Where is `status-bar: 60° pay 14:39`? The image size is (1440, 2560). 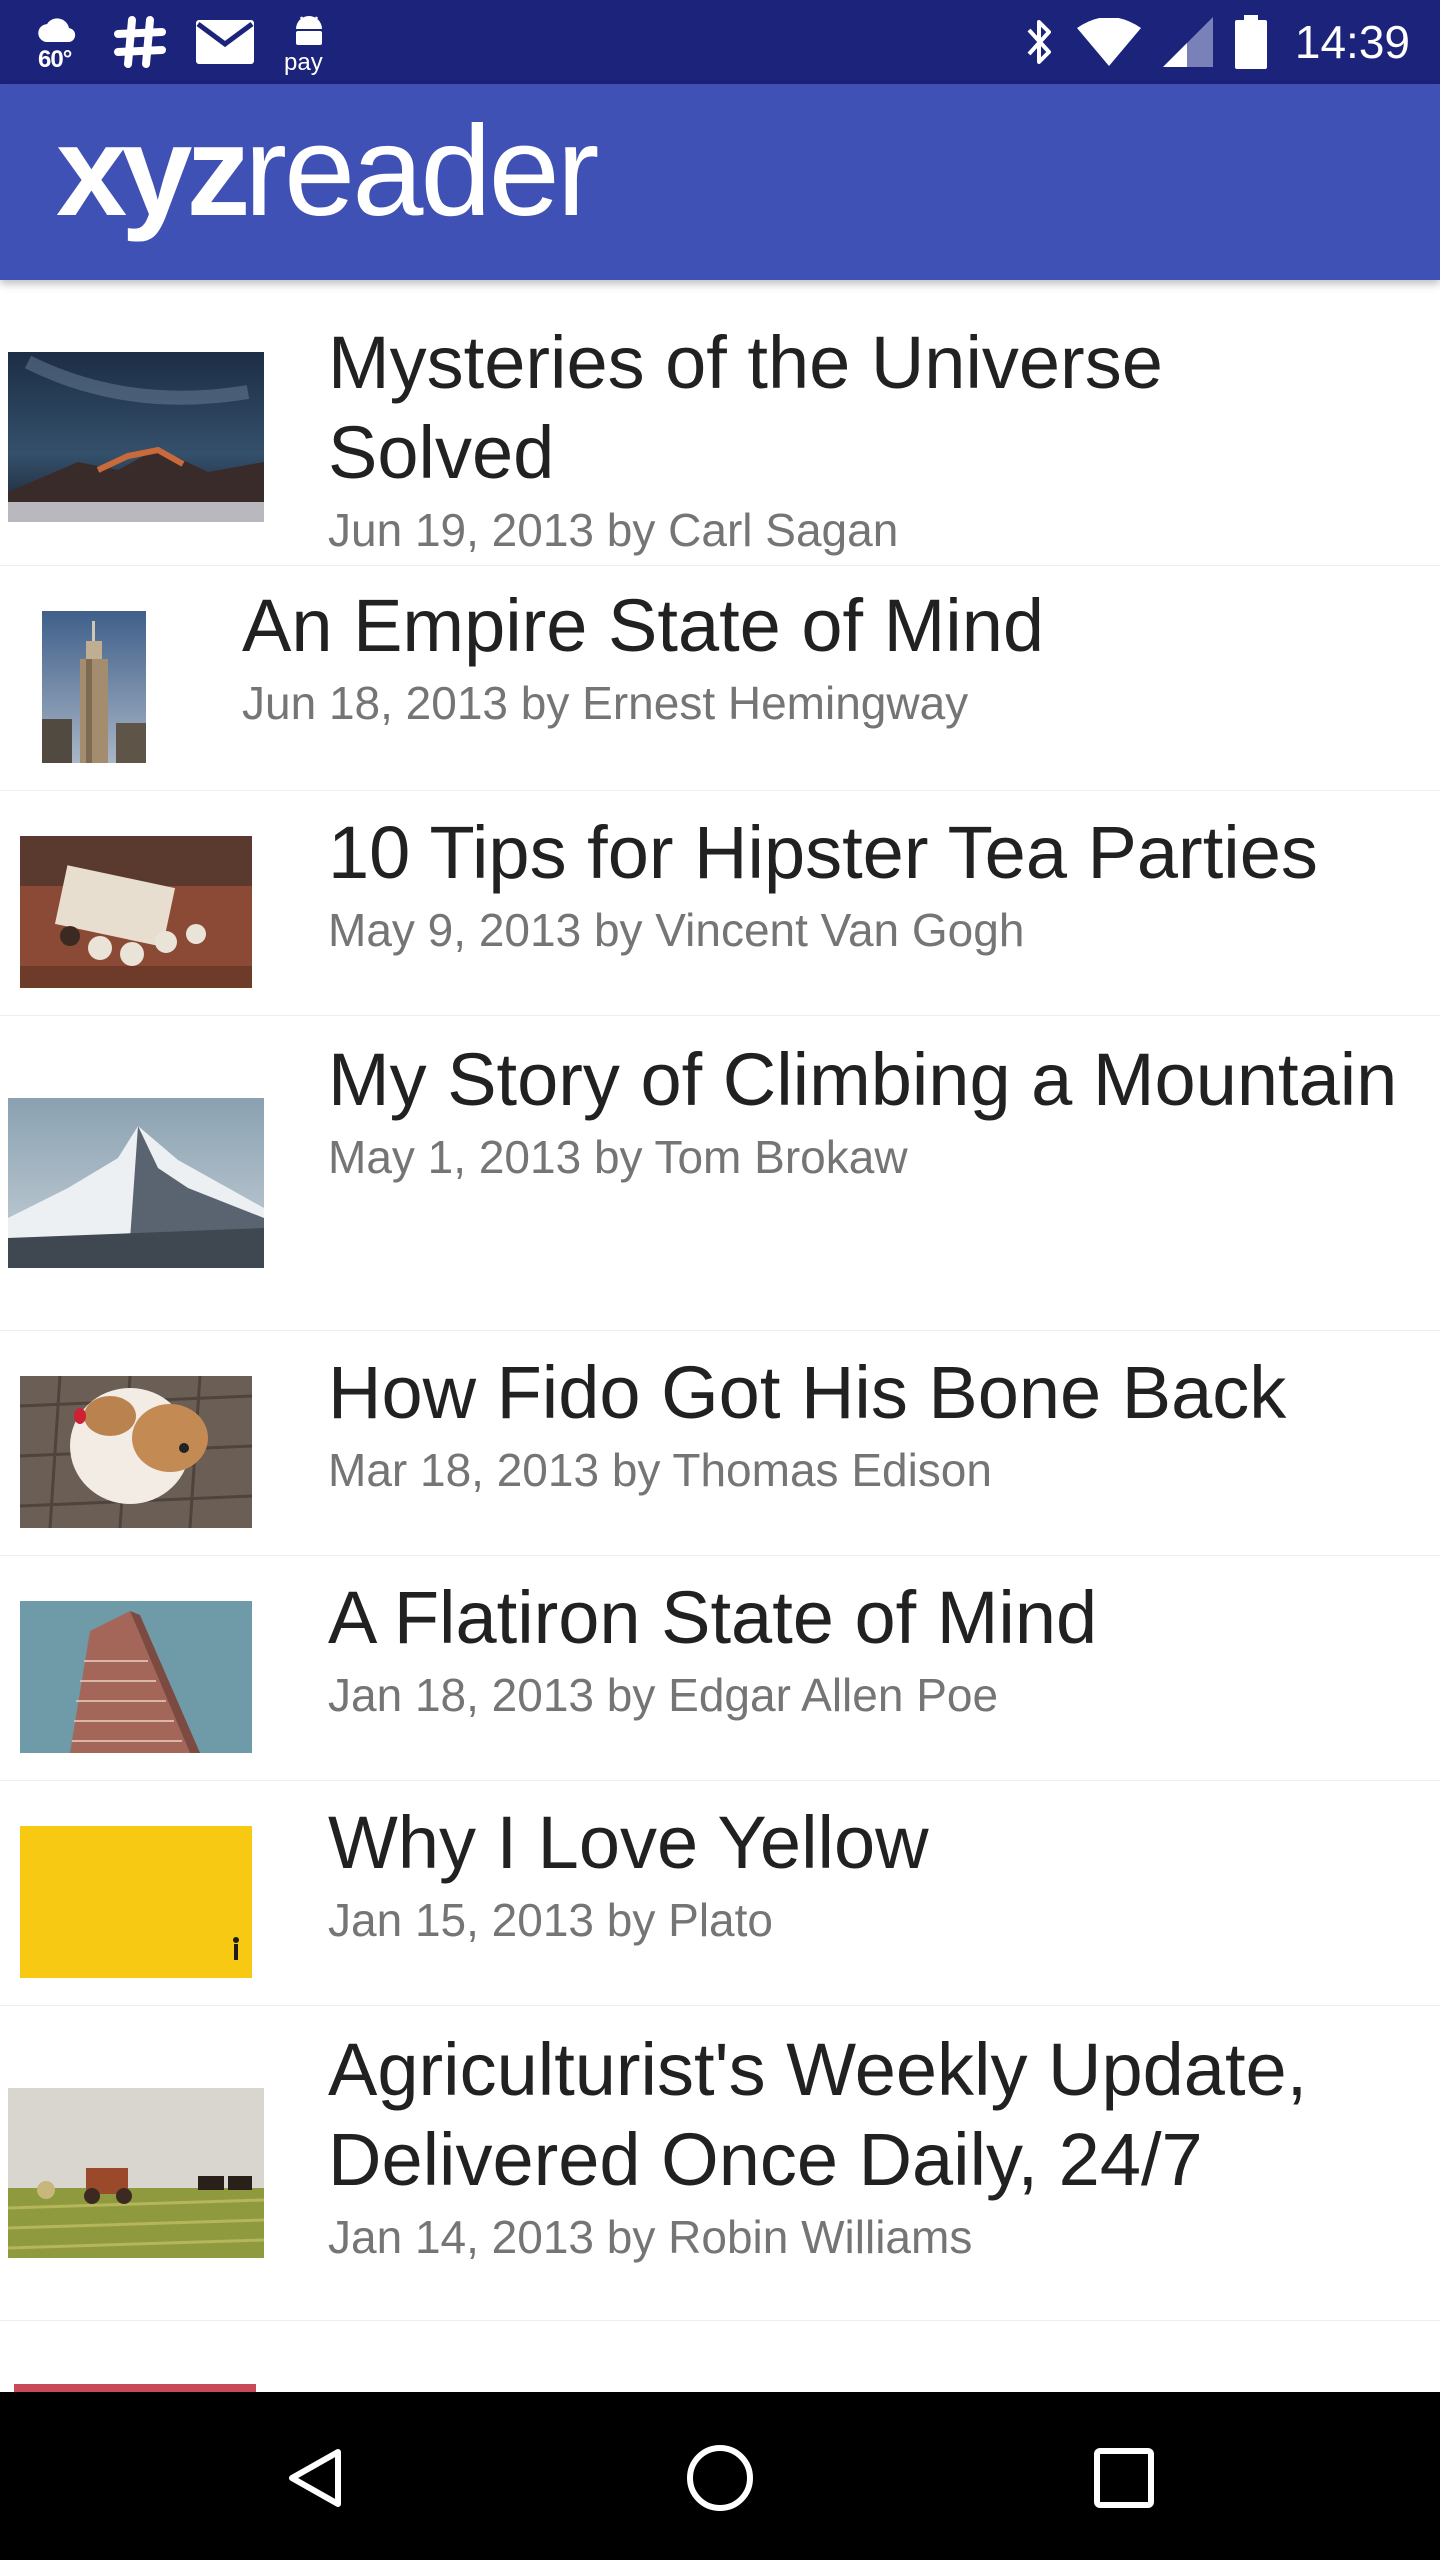 status-bar: 60° pay 14:39 is located at coordinates (720, 42).